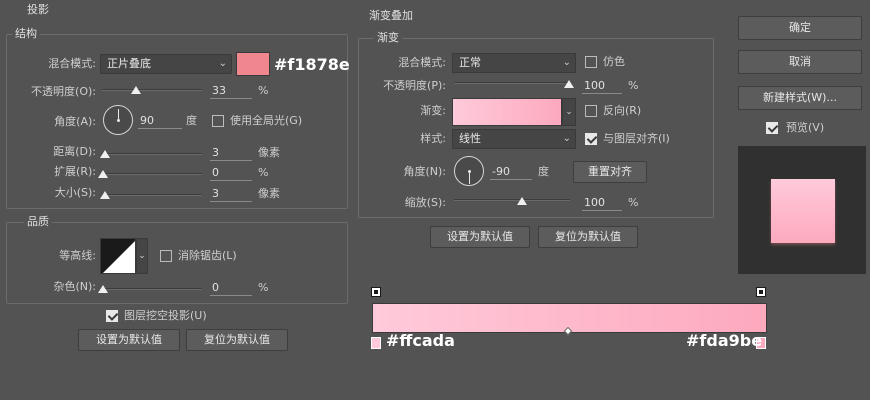 The width and height of the screenshot is (870, 400). Describe the element at coordinates (511, 172) in the screenshot. I see `gradient-angle-input: -90` at that location.